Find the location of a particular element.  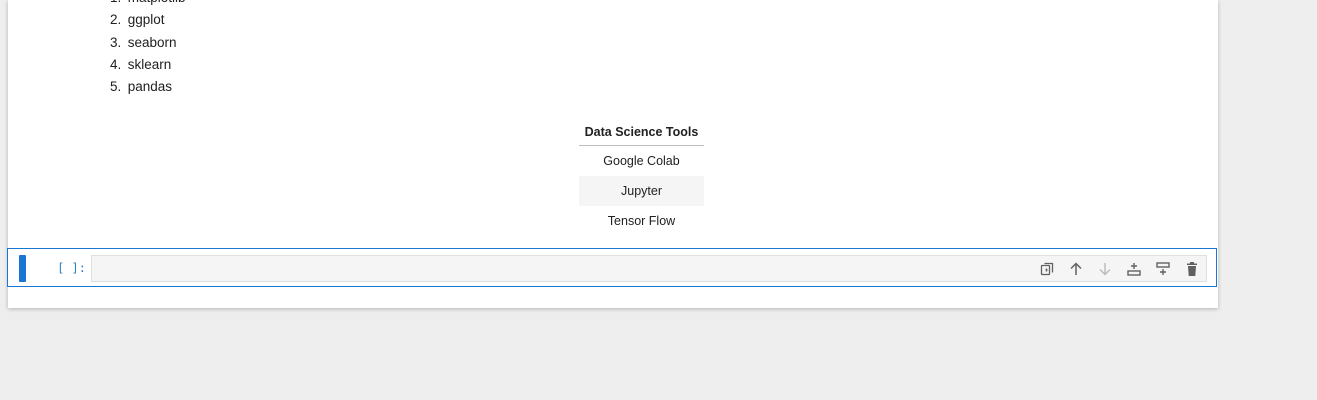

duplicate-cell-button is located at coordinates (1047, 269).